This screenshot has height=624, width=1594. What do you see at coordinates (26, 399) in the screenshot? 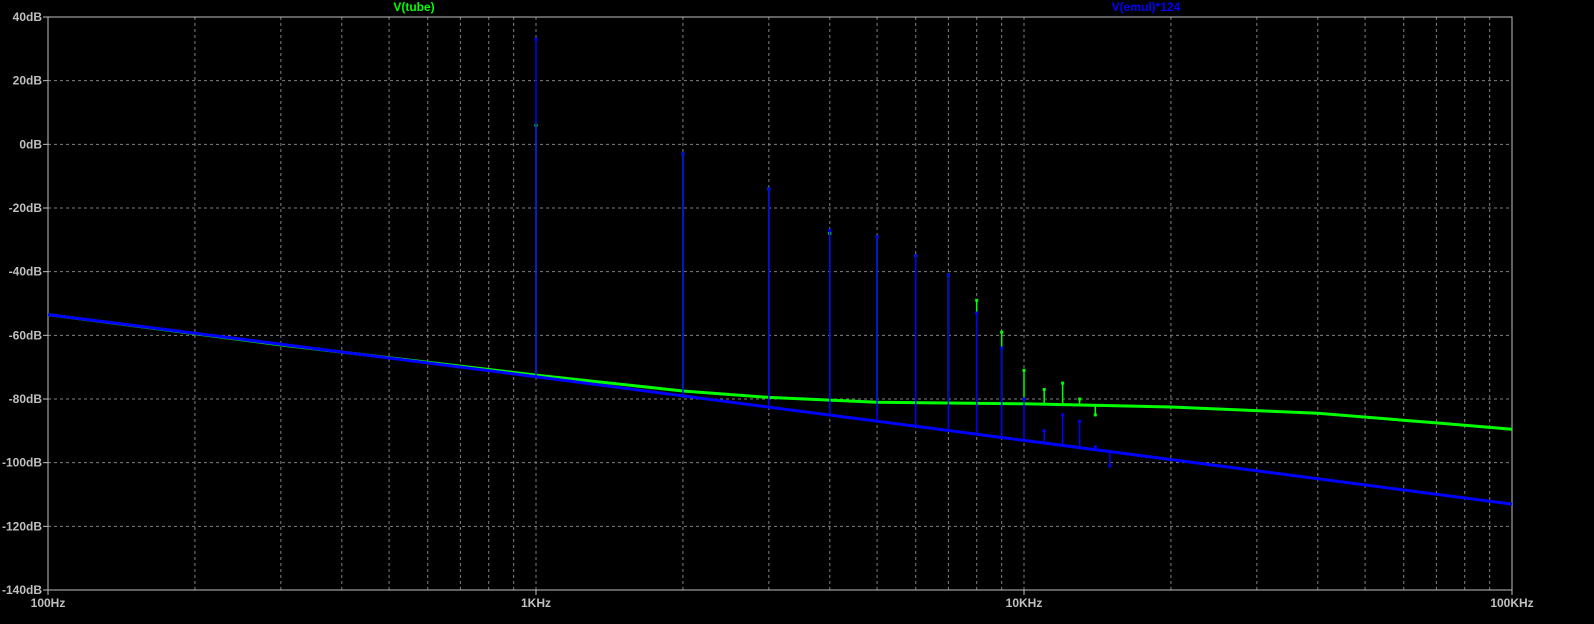
I see `y-tick-label: -80dB` at bounding box center [26, 399].